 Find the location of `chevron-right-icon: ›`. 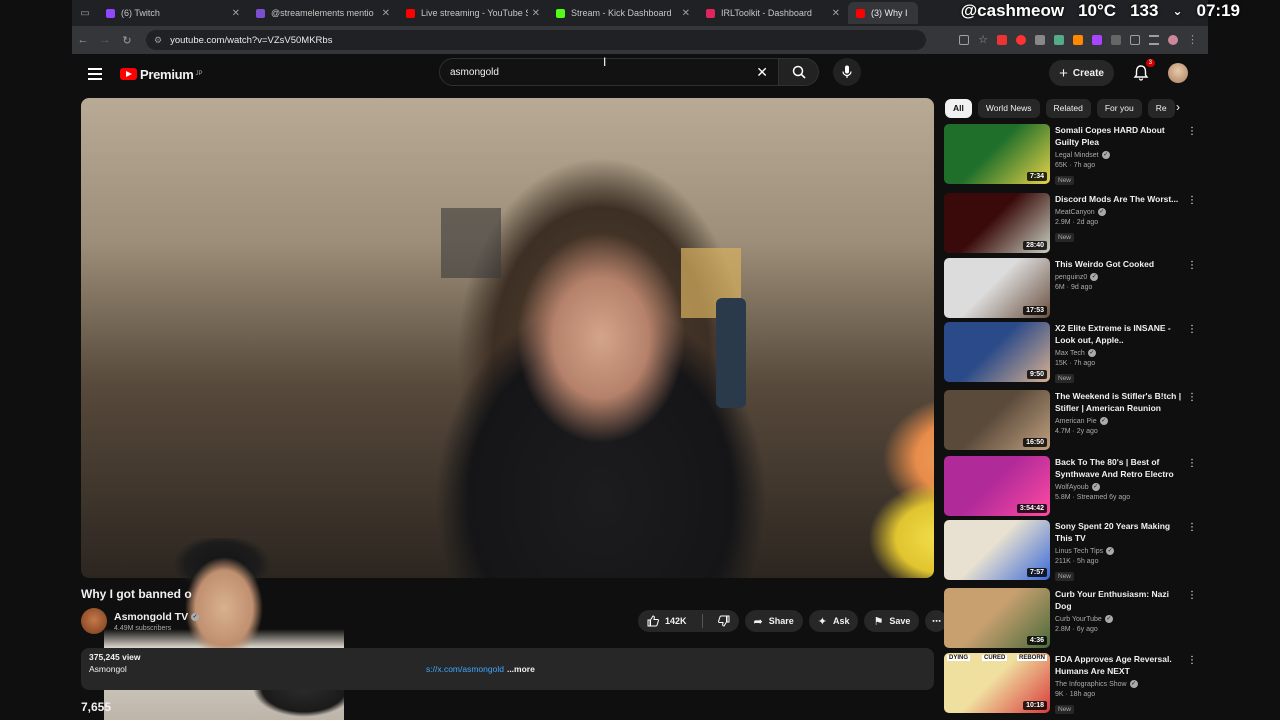

chevron-right-icon: › is located at coordinates (1178, 107).